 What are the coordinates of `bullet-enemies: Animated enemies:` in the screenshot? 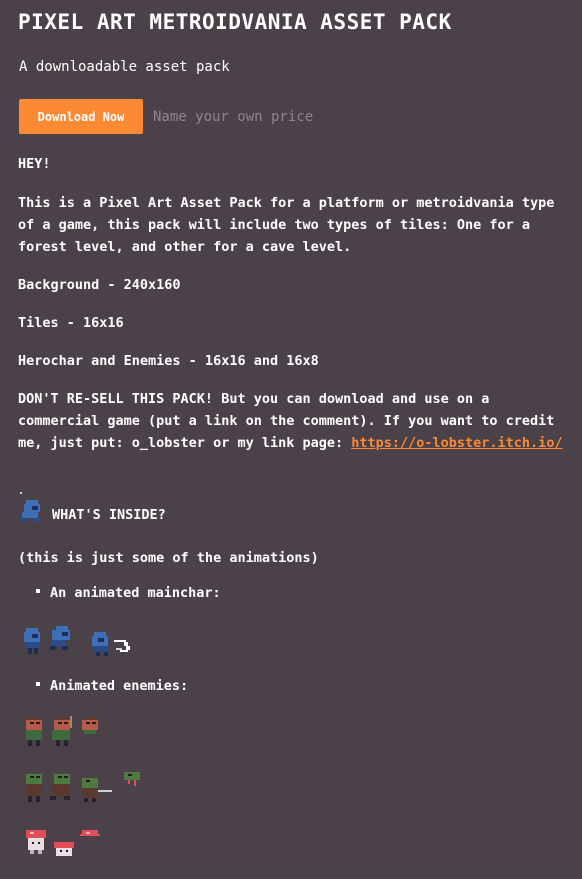 It's located at (112, 686).